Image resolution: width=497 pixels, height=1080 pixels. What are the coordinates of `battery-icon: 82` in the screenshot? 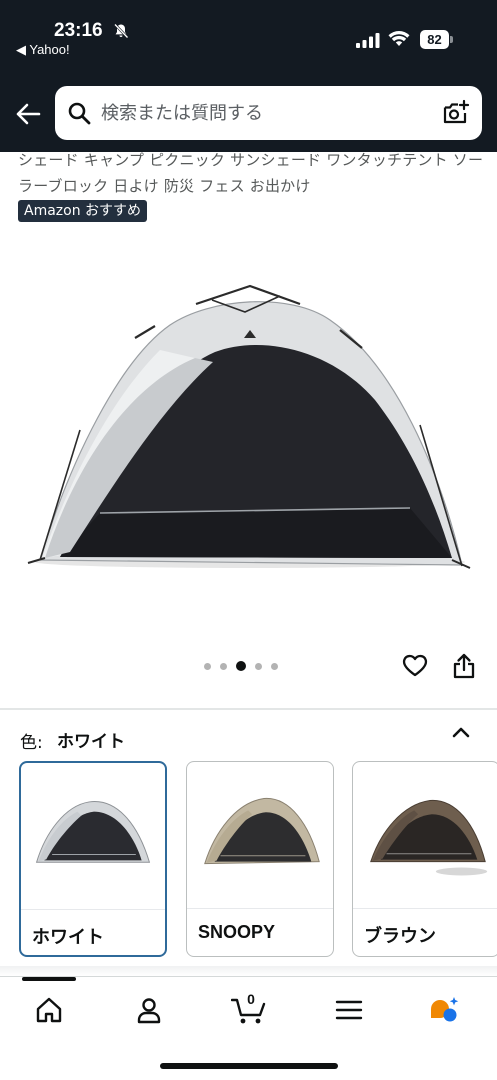 It's located at (437, 39).